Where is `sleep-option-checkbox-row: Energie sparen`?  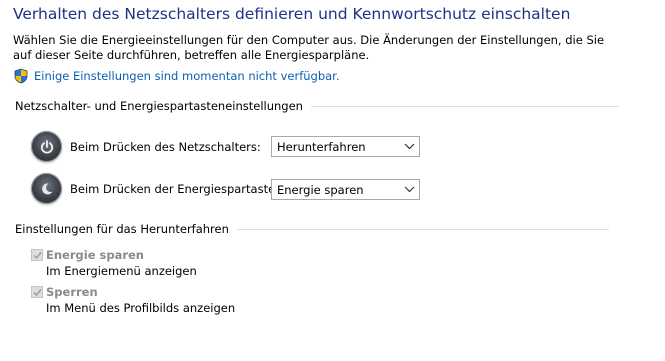 sleep-option-checkbox-row: Energie sparen is located at coordinates (87, 255).